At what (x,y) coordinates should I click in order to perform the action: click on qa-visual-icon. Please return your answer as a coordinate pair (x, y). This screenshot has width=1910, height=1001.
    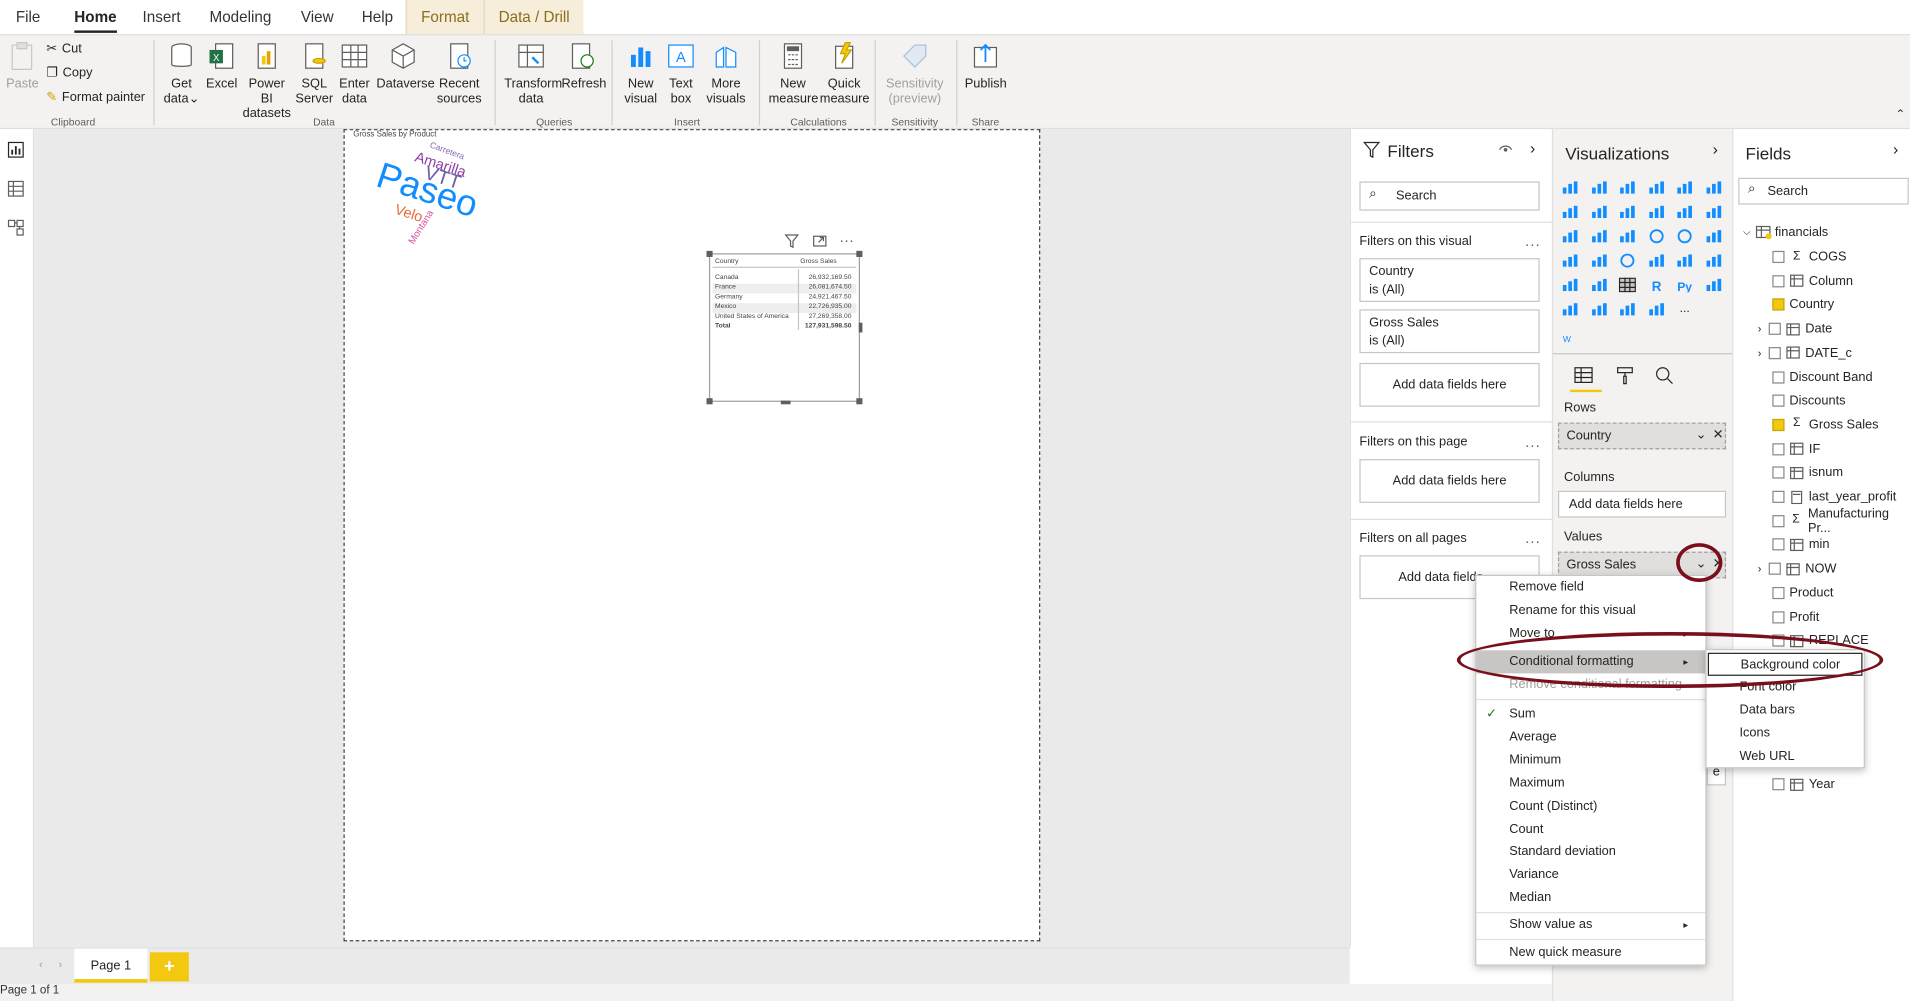
    Looking at the image, I should click on (1598, 309).